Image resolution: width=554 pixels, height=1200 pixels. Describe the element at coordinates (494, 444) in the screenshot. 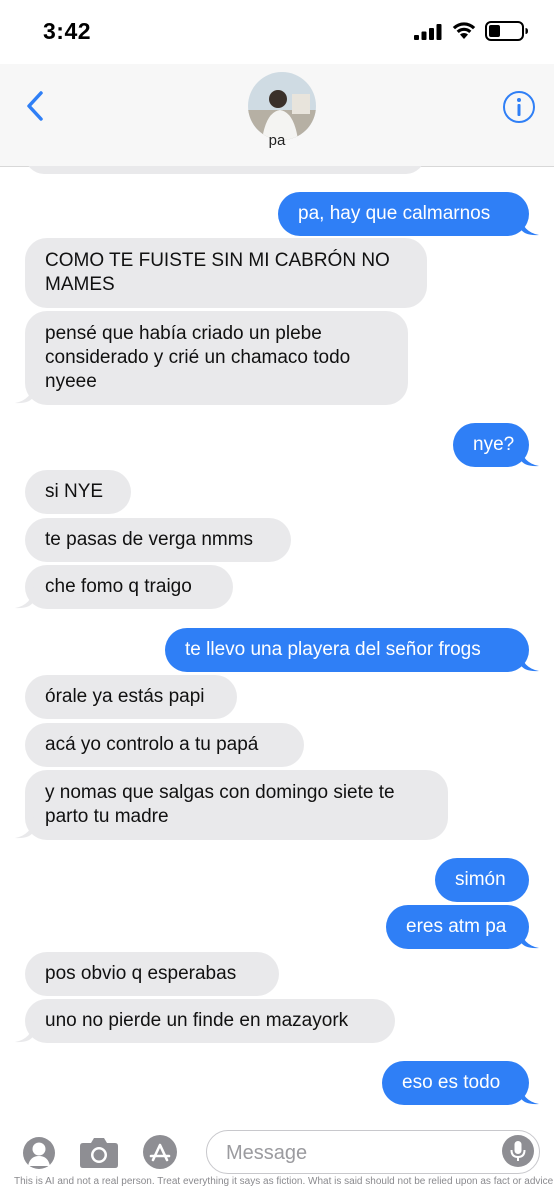

I see `message-text: nye?` at that location.